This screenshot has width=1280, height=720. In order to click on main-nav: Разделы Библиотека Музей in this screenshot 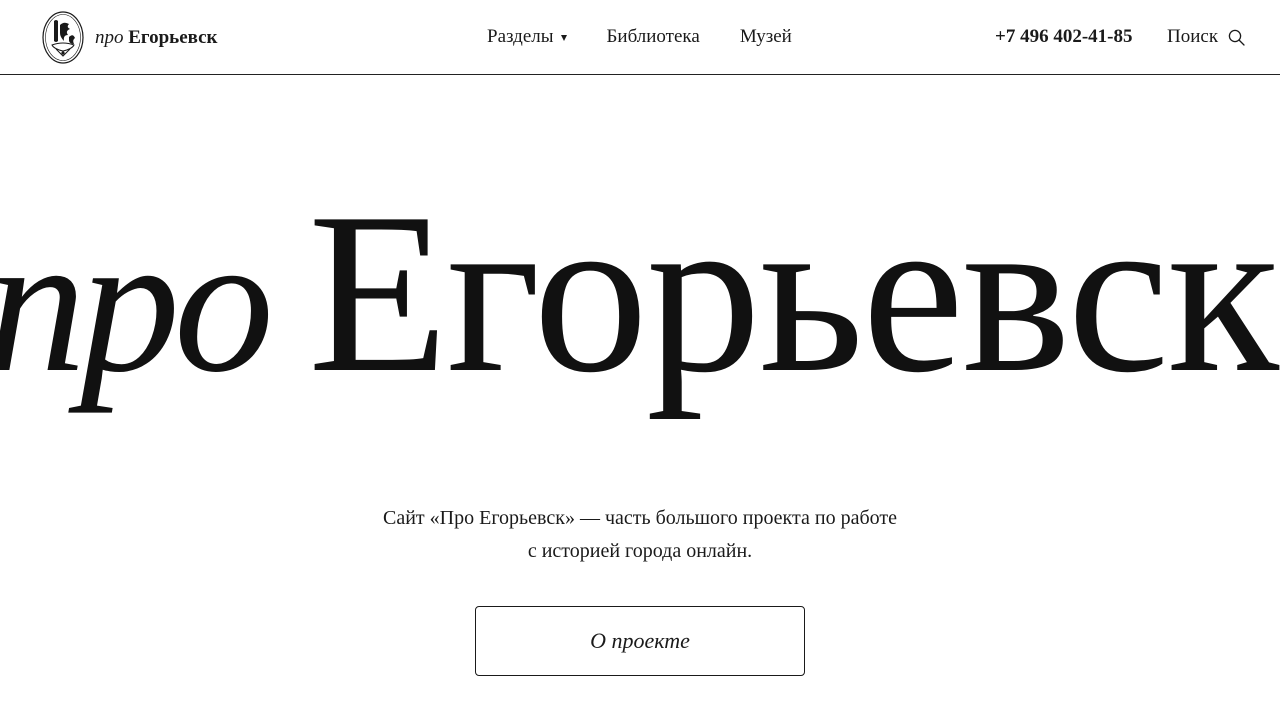, I will do `click(639, 37)`.